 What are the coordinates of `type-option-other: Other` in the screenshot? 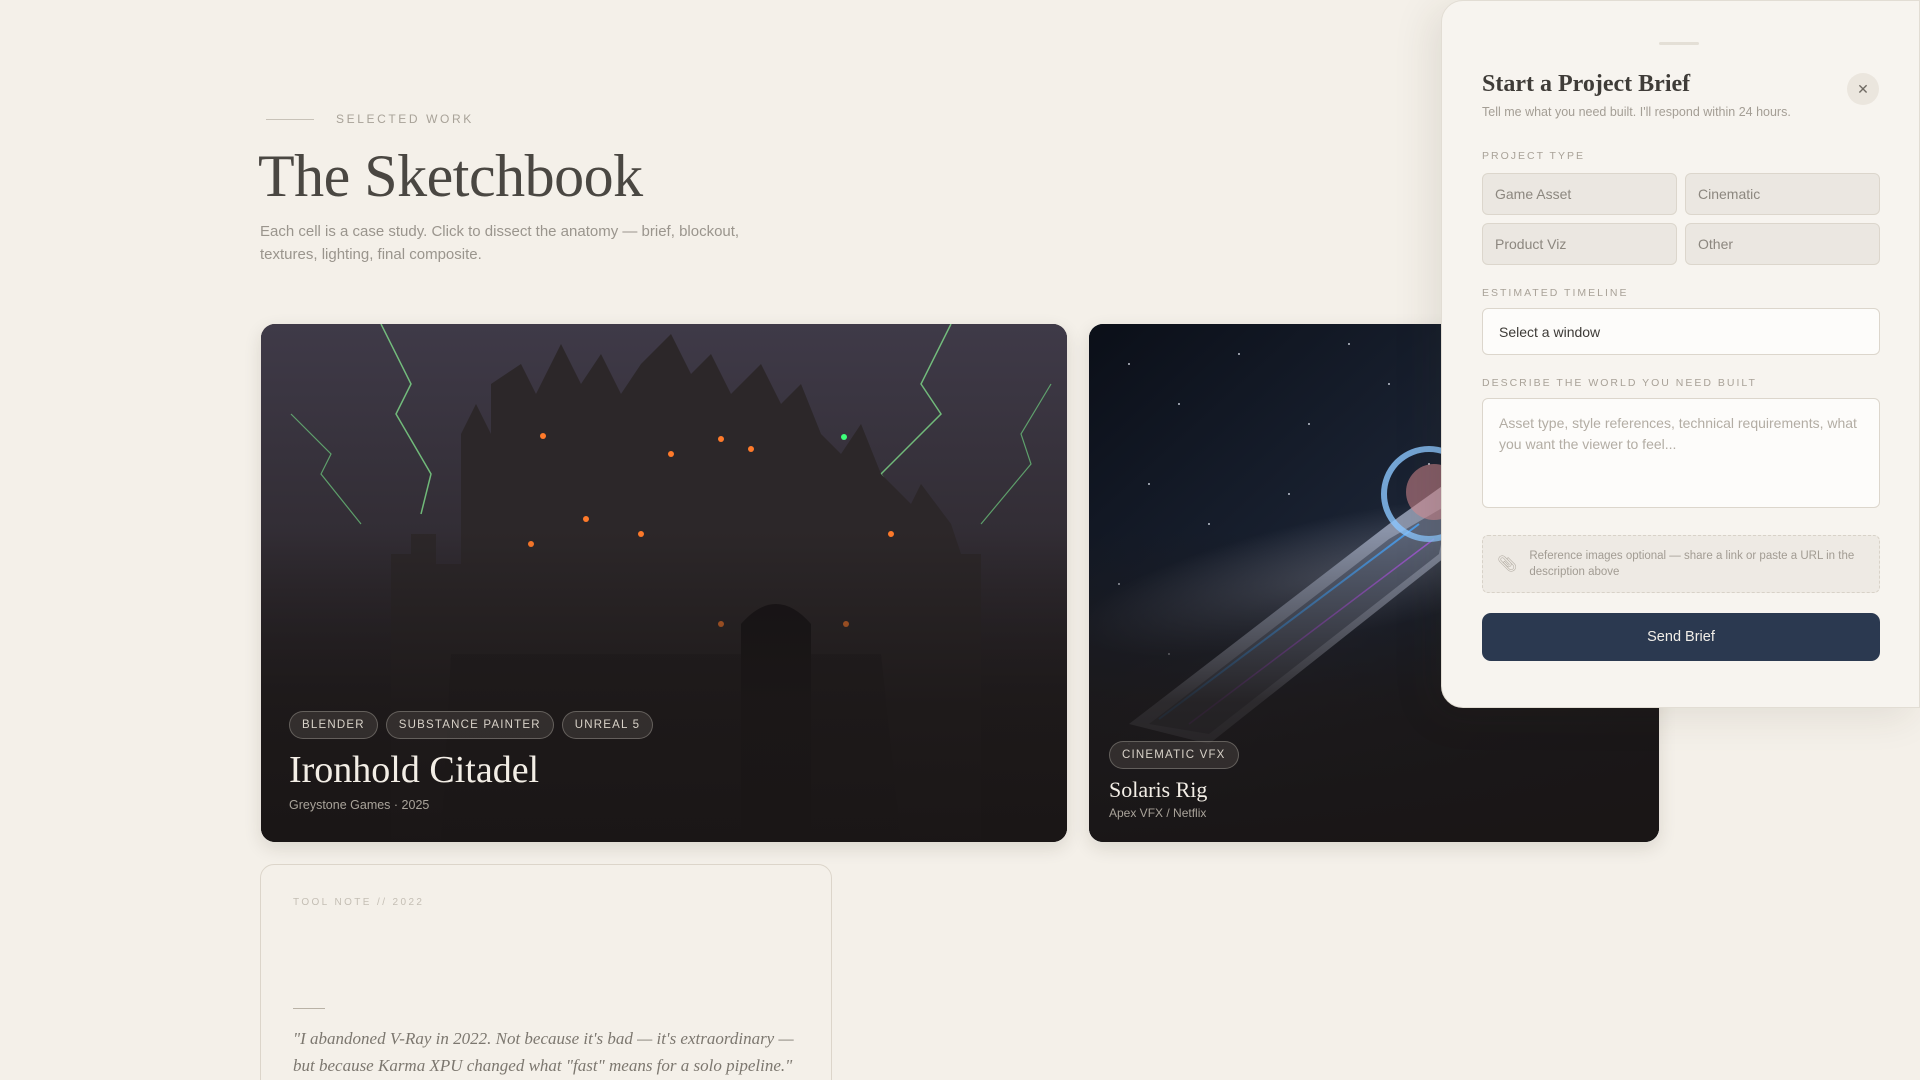 It's located at (1782, 244).